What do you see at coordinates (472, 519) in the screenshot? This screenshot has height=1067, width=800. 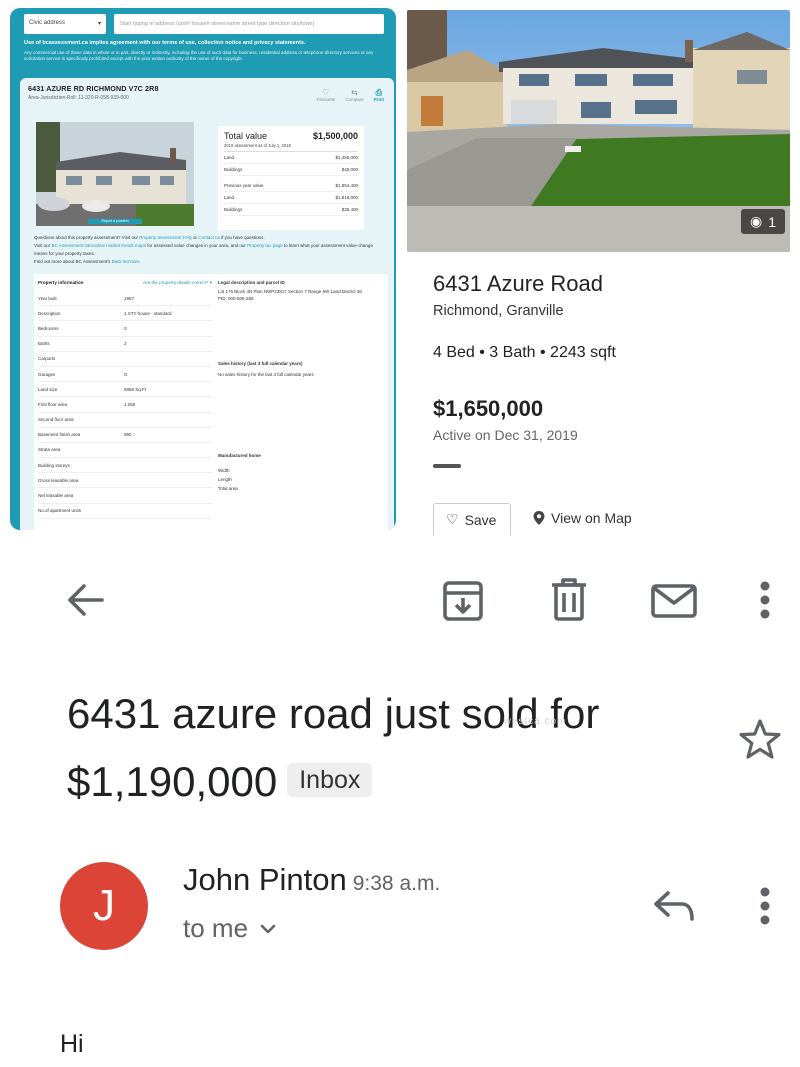 I see `save-button: ♡ Save` at bounding box center [472, 519].